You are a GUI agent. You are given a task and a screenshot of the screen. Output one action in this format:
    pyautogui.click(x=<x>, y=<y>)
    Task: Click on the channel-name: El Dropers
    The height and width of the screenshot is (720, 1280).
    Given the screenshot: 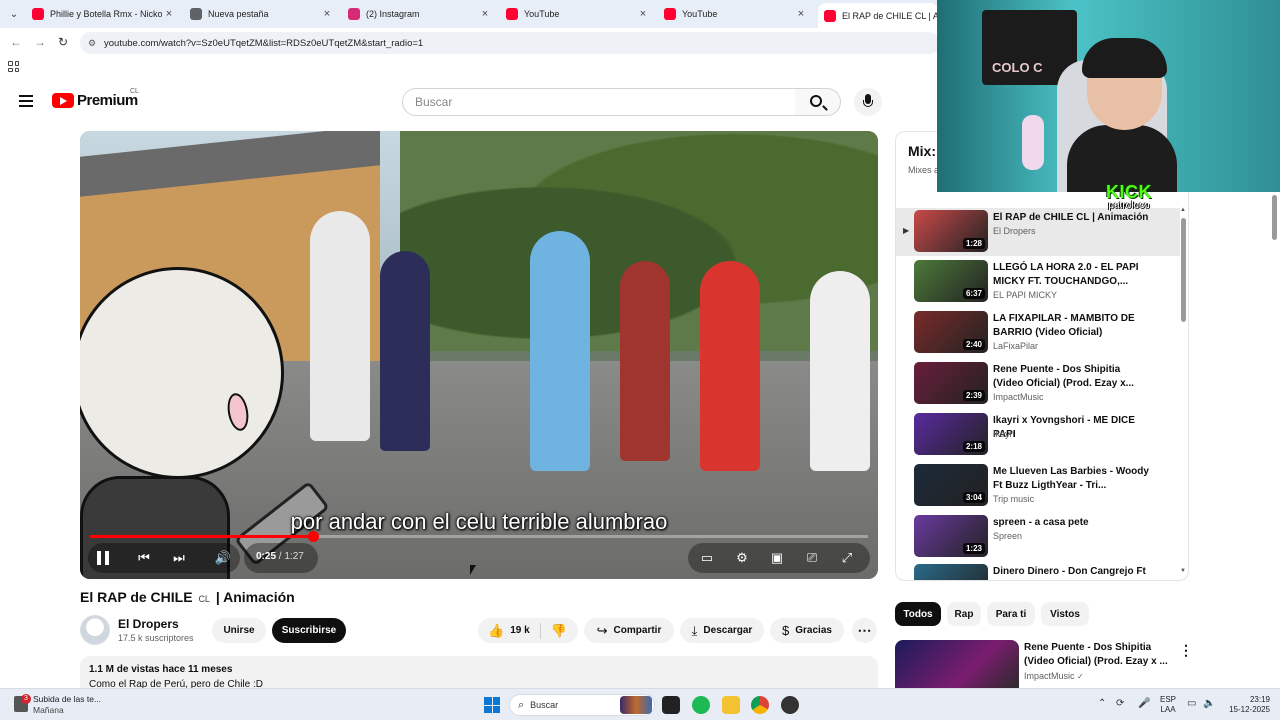 What is the action you would take?
    pyautogui.click(x=148, y=624)
    